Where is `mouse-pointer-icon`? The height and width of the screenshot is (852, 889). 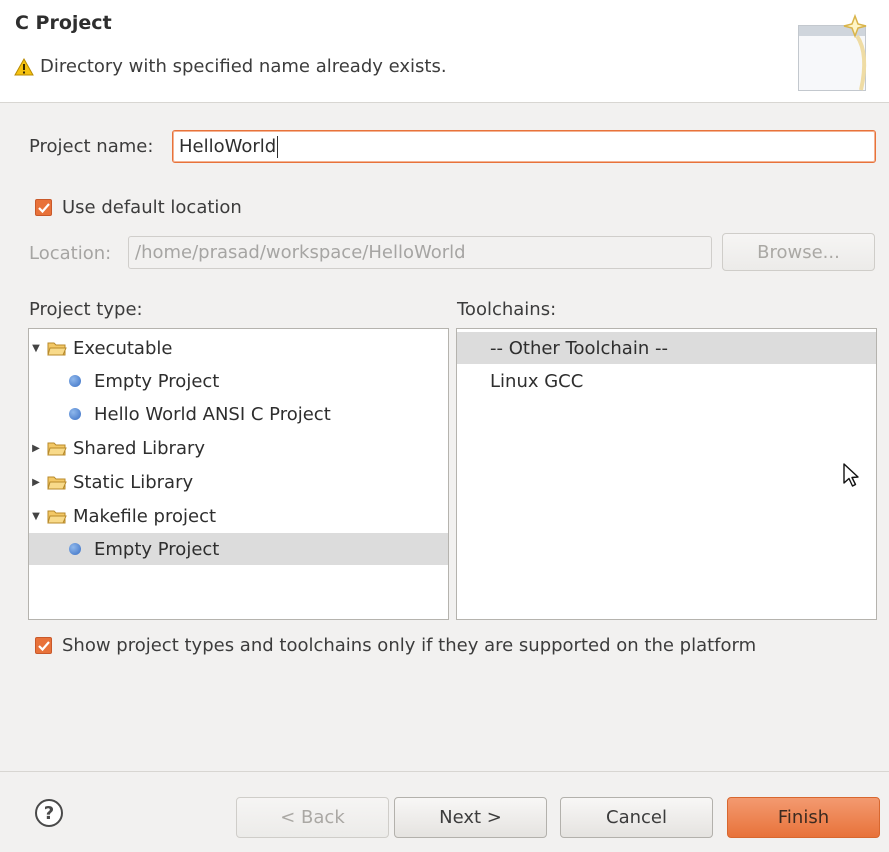
mouse-pointer-icon is located at coordinates (851, 475).